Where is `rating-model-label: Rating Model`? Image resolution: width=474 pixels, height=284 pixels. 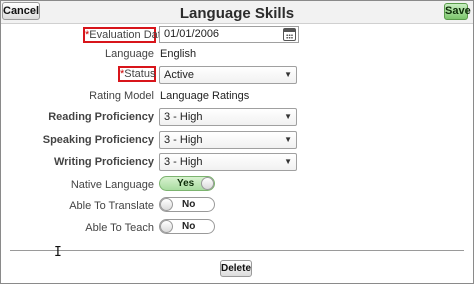
rating-model-label: Rating Model is located at coordinates (121, 96).